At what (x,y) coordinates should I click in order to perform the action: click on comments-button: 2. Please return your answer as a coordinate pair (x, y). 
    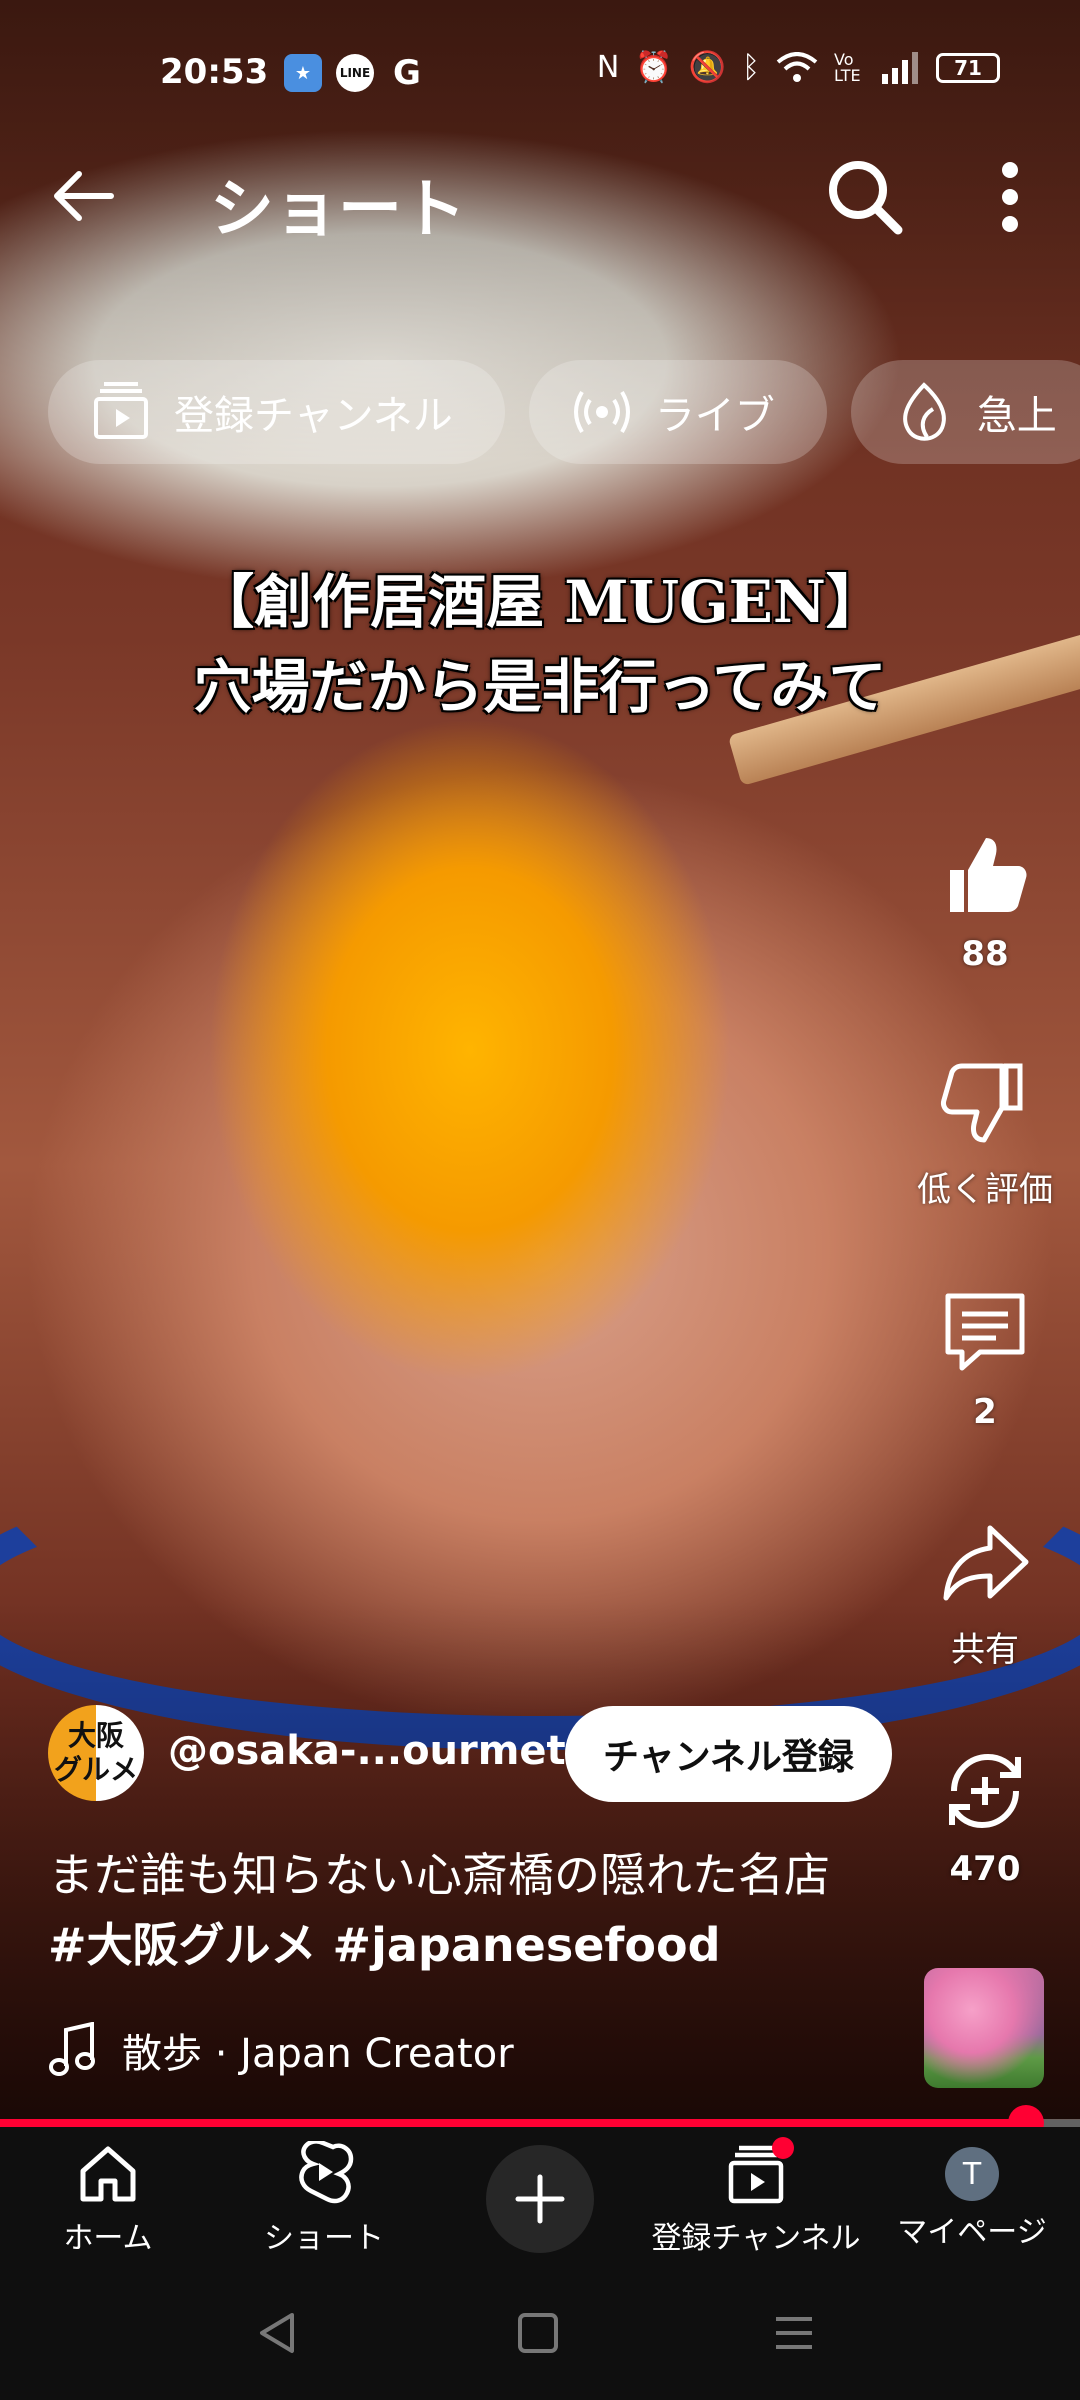
    Looking at the image, I should click on (985, 1360).